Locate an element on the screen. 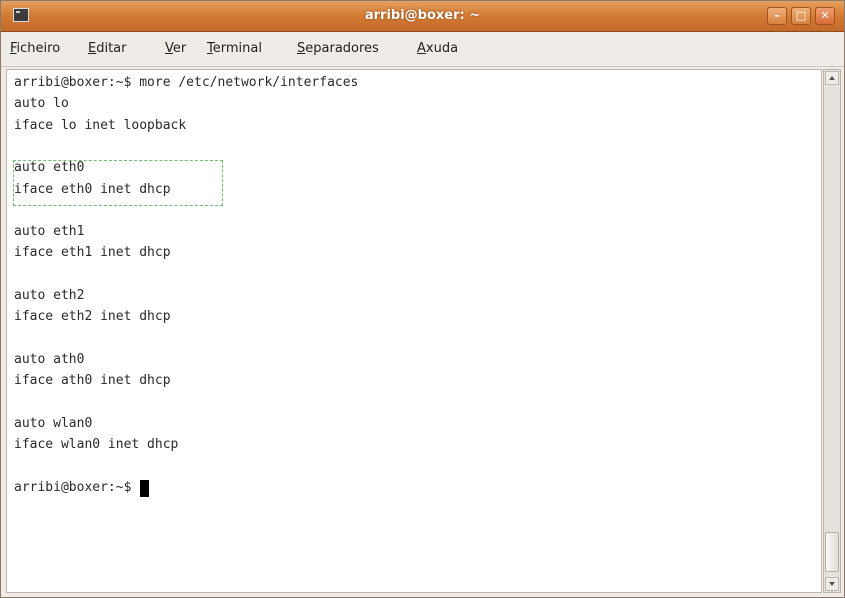 Image resolution: width=845 pixels, height=598 pixels. window-title: arribi@boxer: ~ is located at coordinates (422, 15).